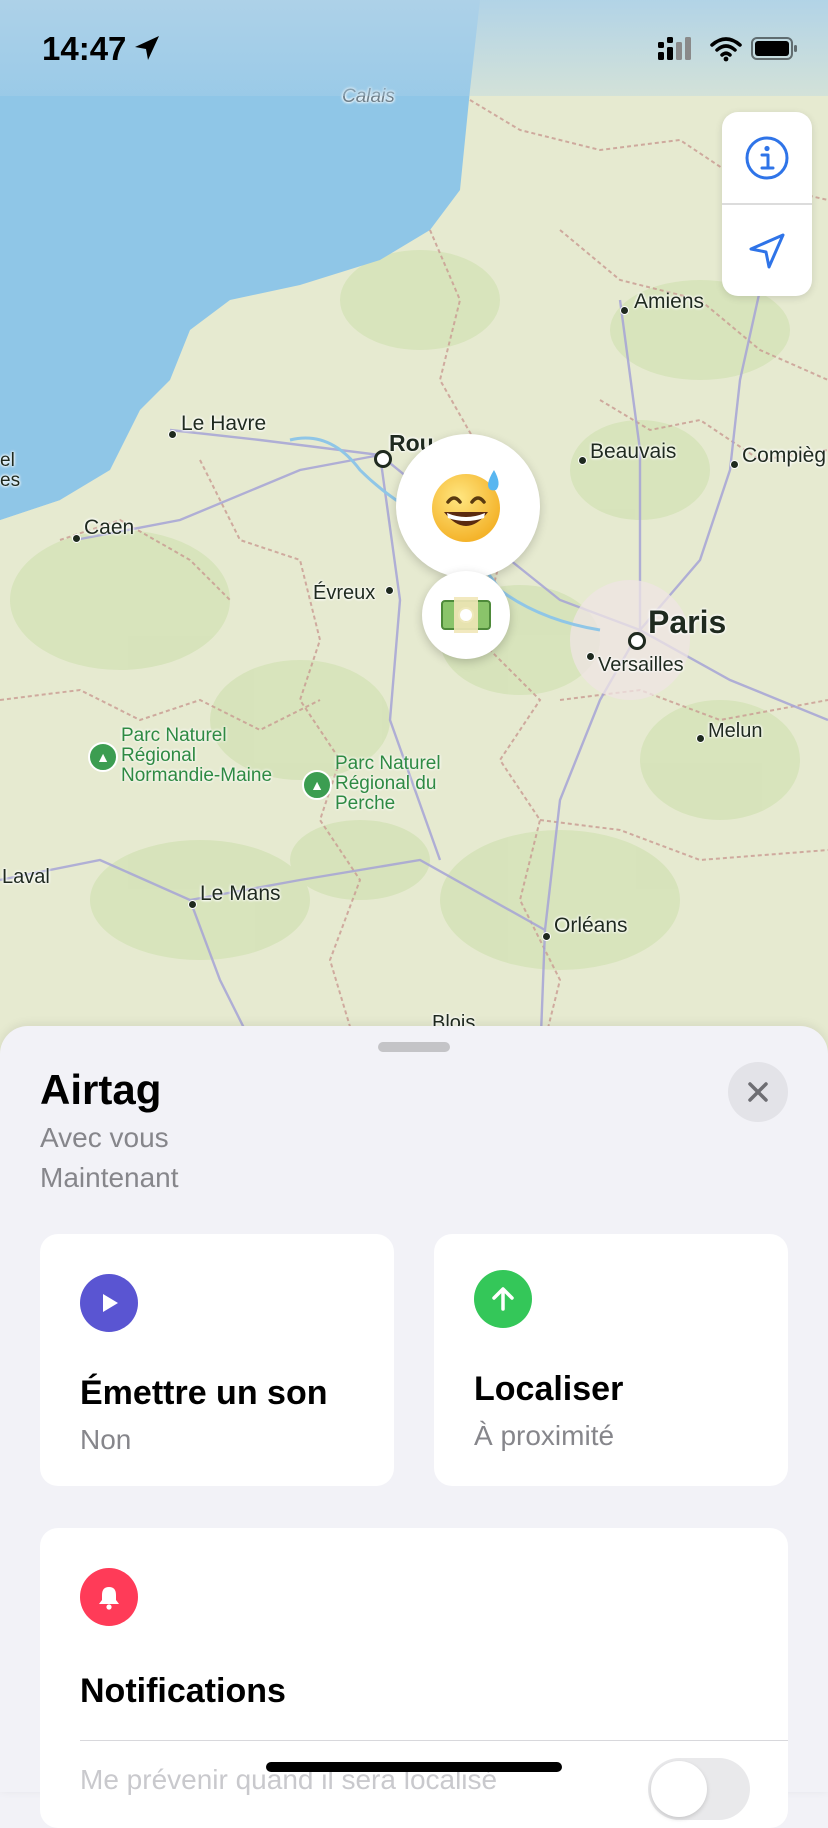  What do you see at coordinates (84, 48) in the screenshot?
I see `status-time: 14:47` at bounding box center [84, 48].